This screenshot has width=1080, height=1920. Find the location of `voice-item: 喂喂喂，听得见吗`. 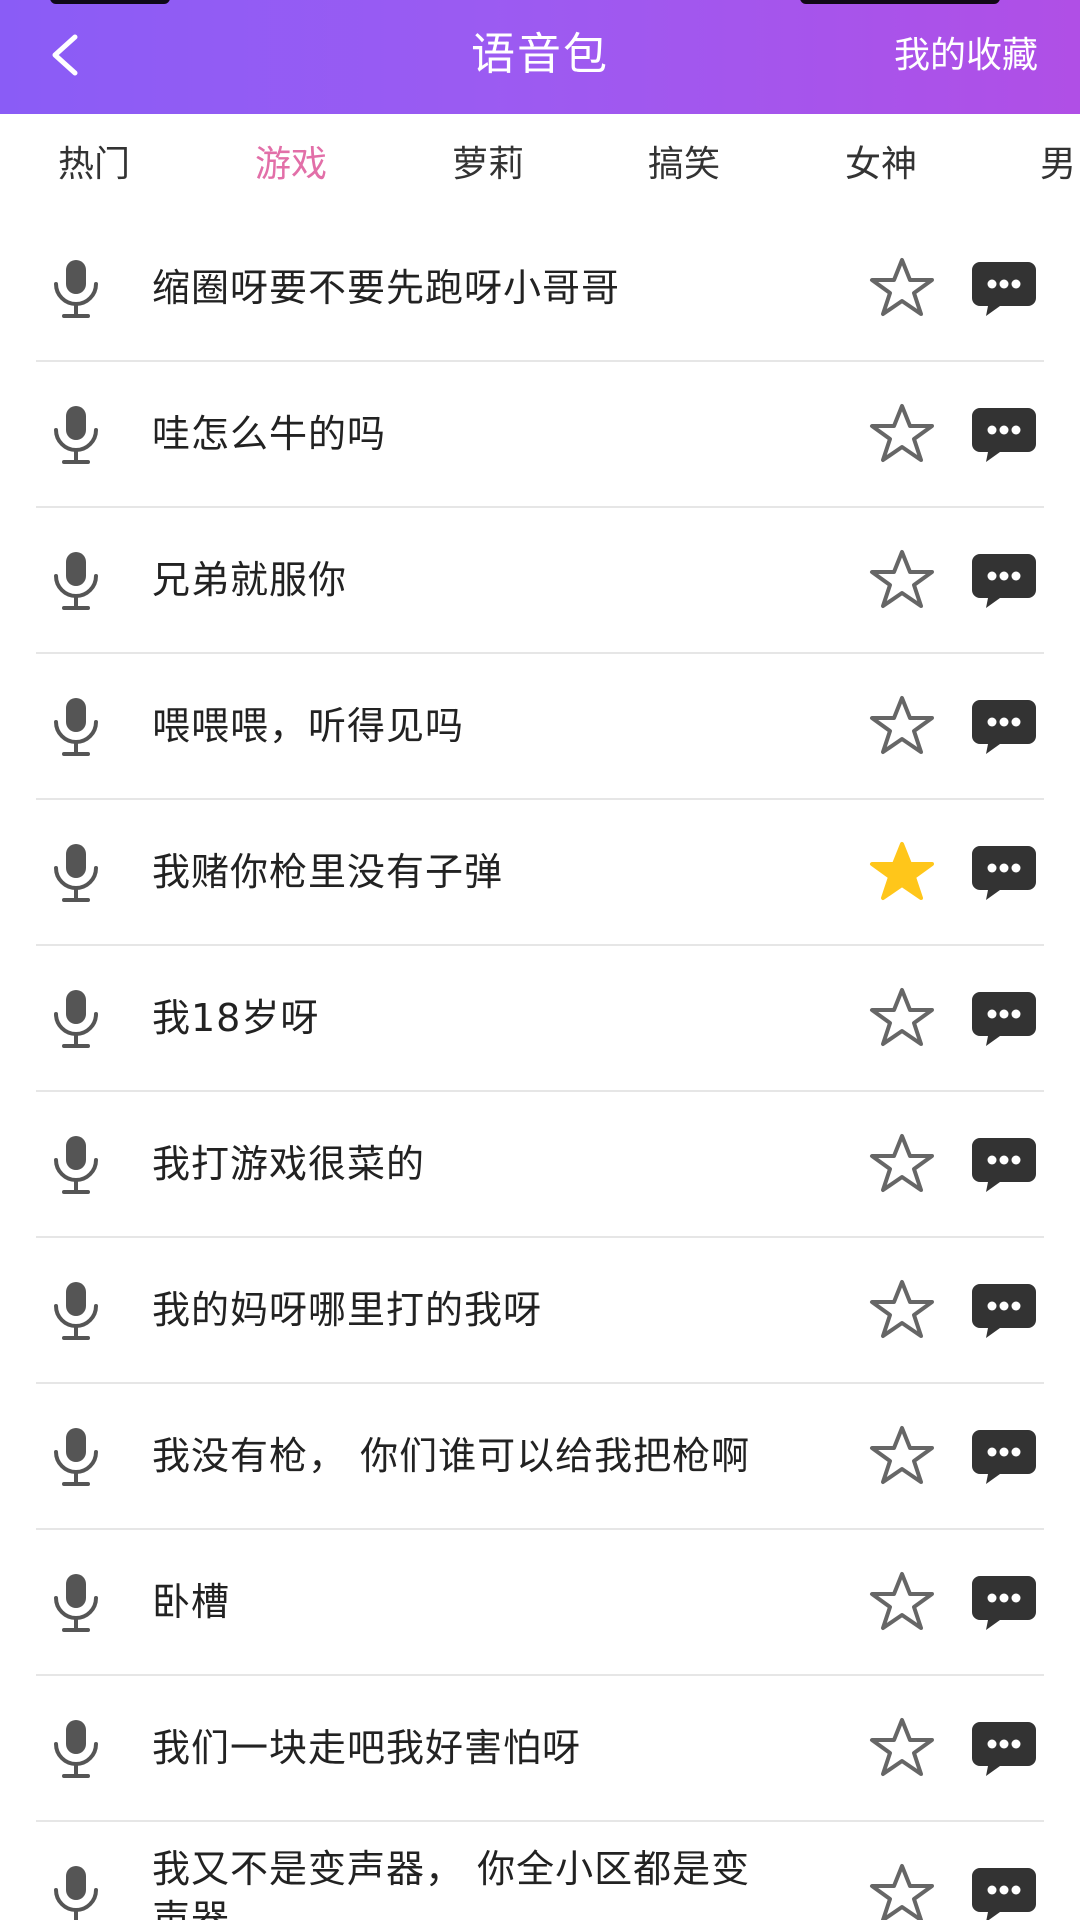

voice-item: 喂喂喂，听得见吗 is located at coordinates (540, 727).